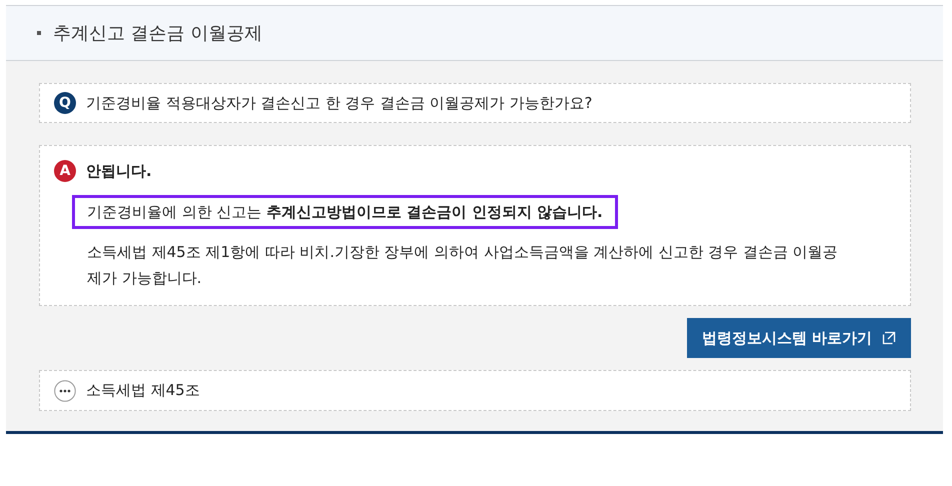 Image resolution: width=952 pixels, height=486 pixels. I want to click on question-badge: Q, so click(65, 103).